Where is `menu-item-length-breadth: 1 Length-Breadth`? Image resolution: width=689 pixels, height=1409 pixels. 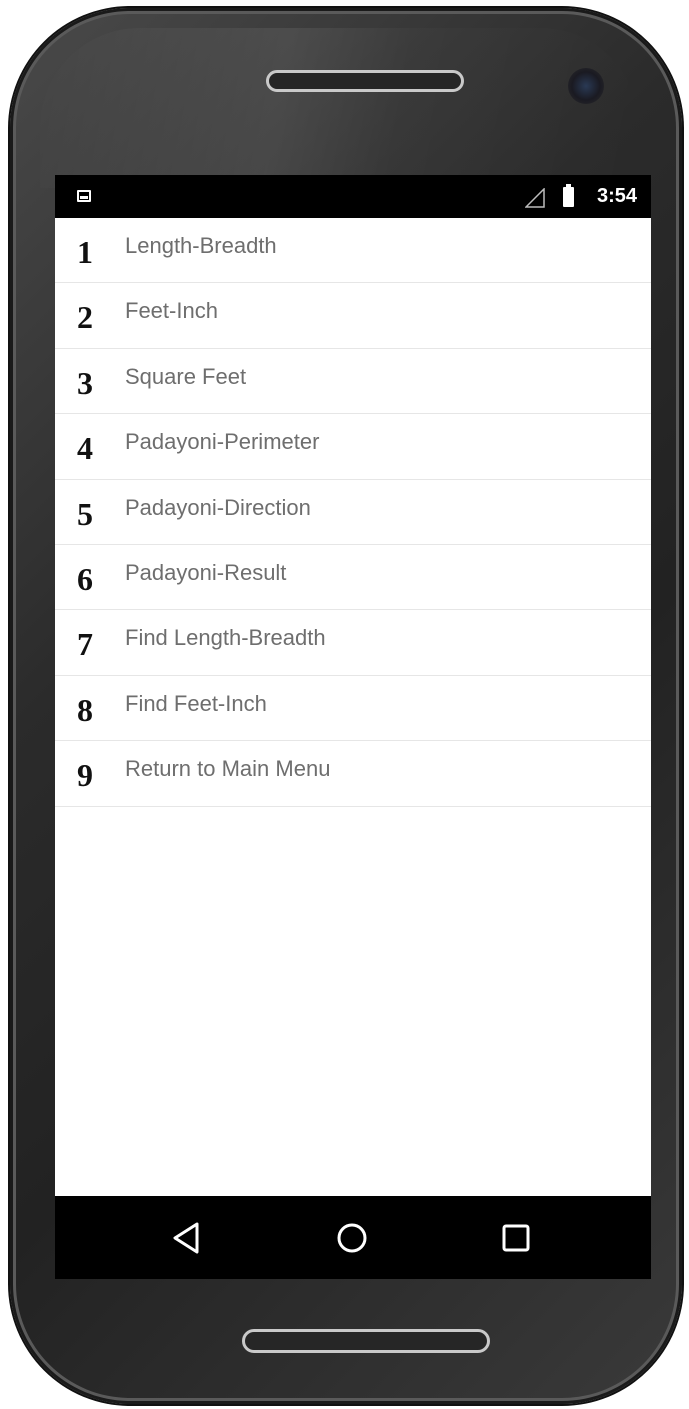 menu-item-length-breadth: 1 Length-Breadth is located at coordinates (353, 251).